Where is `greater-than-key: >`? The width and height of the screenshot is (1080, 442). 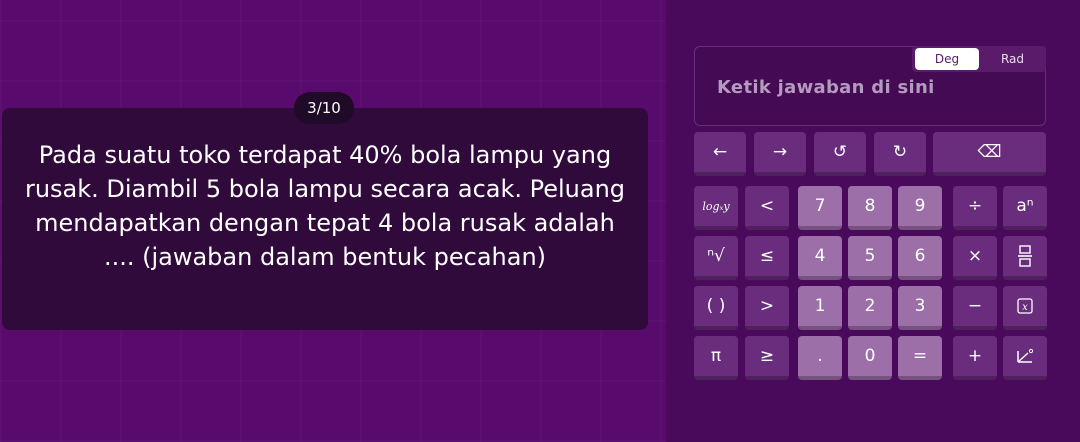 greater-than-key: > is located at coordinates (767, 308).